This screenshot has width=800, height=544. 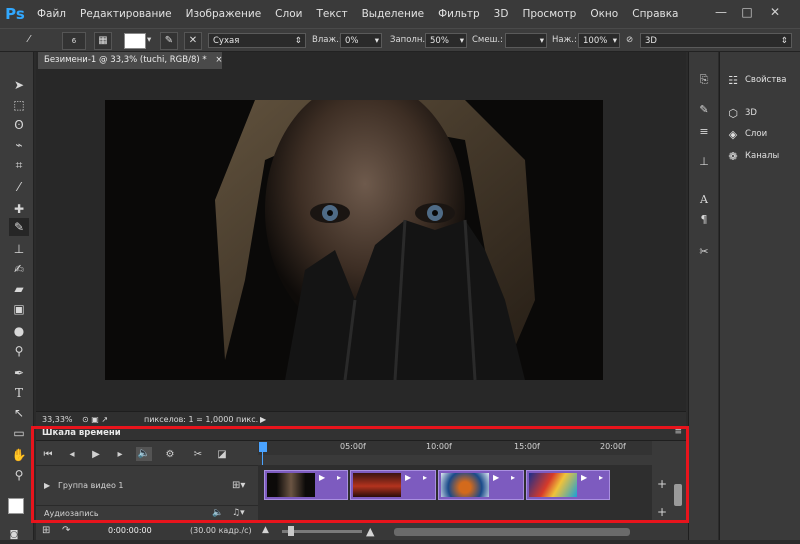 What do you see at coordinates (19, 413) in the screenshot?
I see `path-select-tool-icon: ↖` at bounding box center [19, 413].